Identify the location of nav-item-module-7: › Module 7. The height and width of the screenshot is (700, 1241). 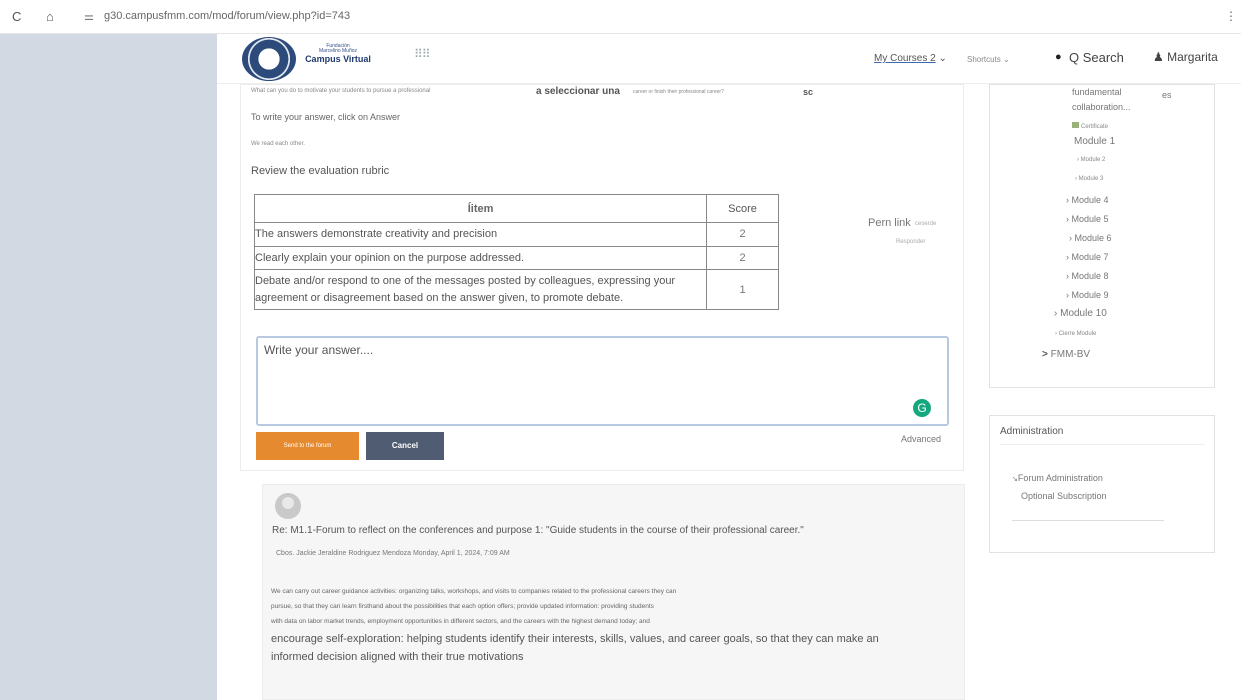
(1087, 257).